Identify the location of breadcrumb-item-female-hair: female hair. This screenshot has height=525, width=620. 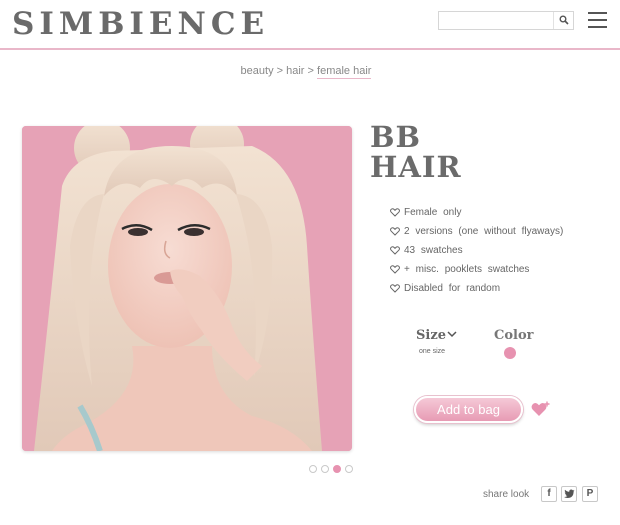
(344, 72).